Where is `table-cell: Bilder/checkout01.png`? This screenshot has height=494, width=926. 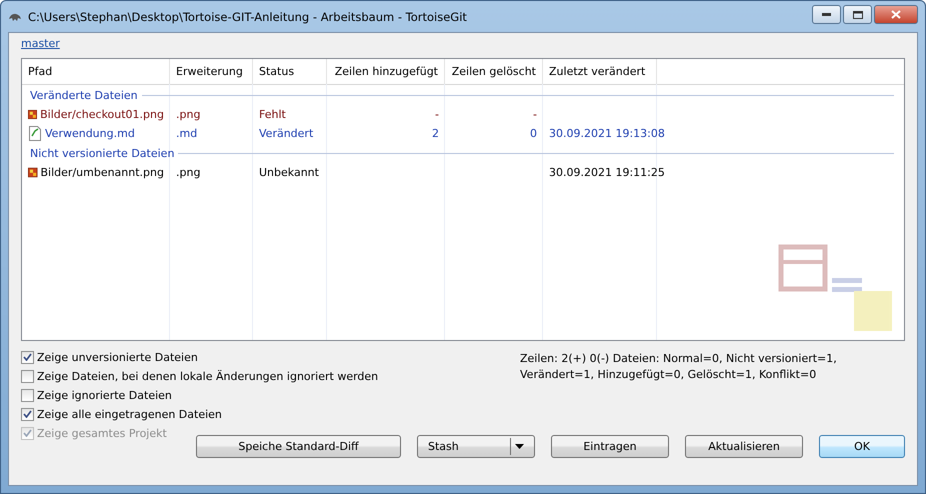
table-cell: Bilder/checkout01.png is located at coordinates (102, 114).